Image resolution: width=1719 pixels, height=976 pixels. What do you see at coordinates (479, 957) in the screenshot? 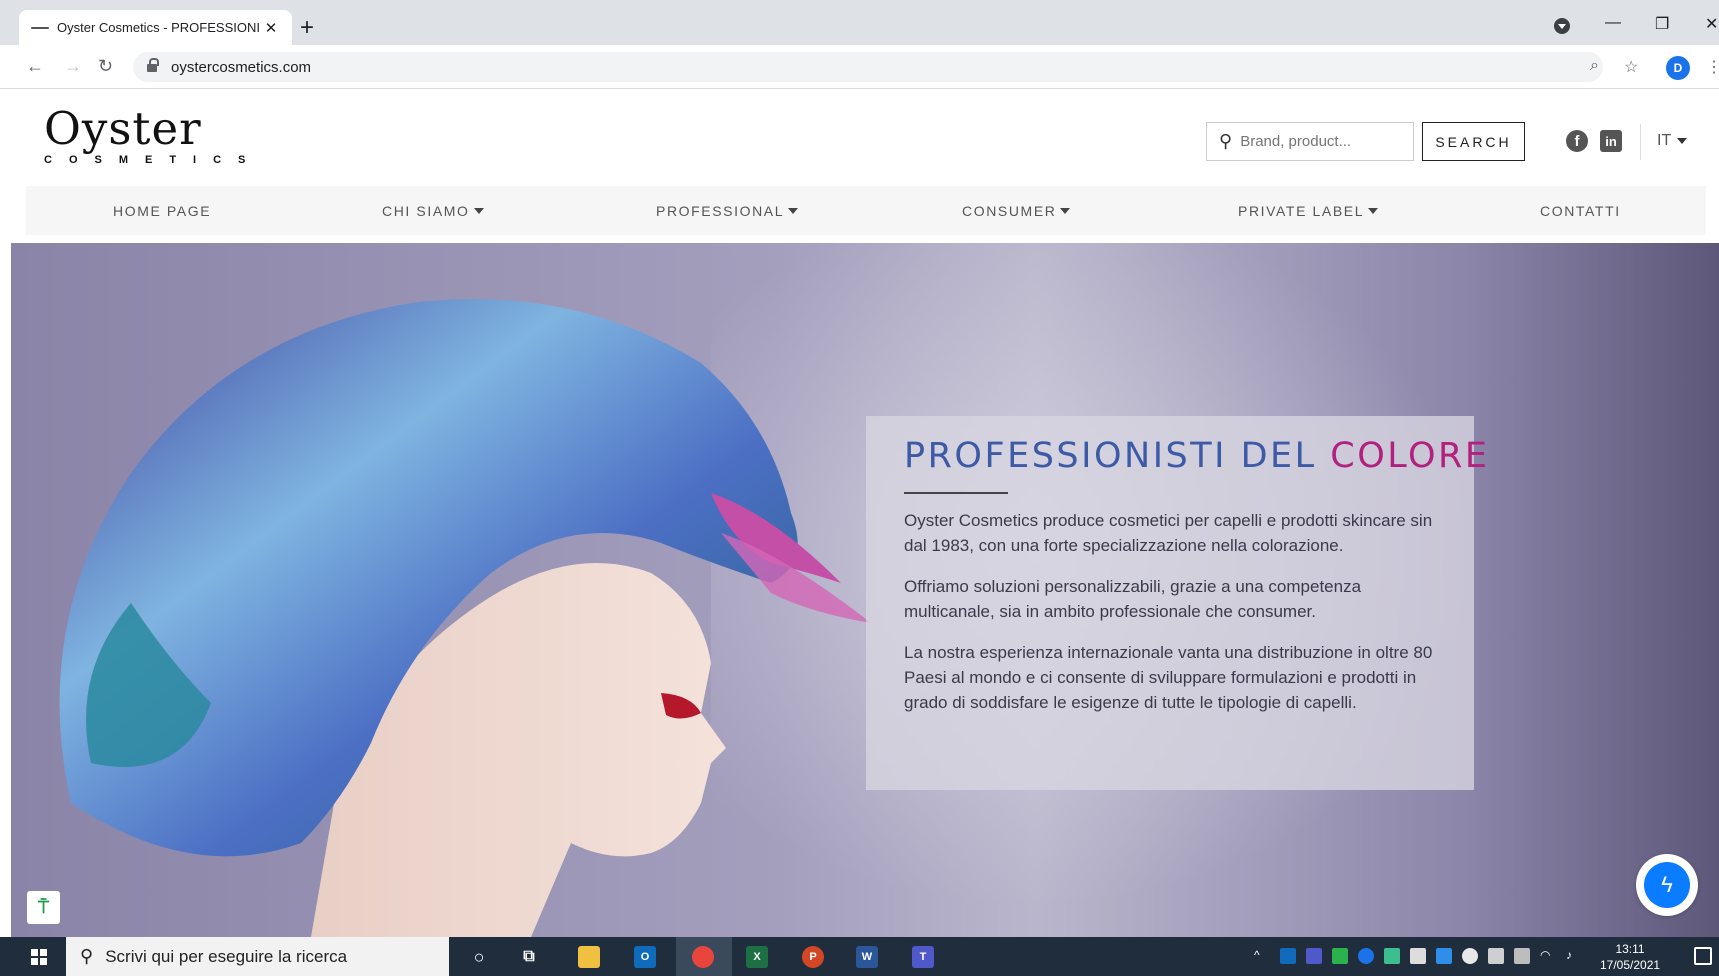
I see `cortana-icon: ○` at bounding box center [479, 957].